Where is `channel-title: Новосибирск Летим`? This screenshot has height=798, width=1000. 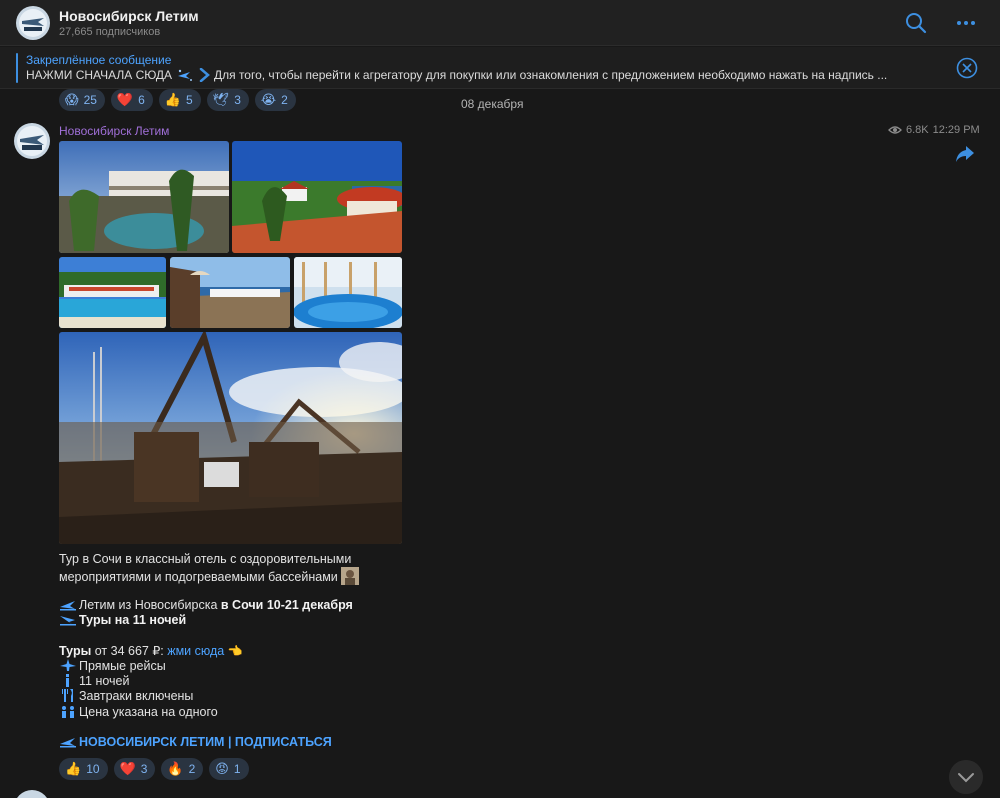 channel-title: Новосибирск Летим is located at coordinates (129, 16).